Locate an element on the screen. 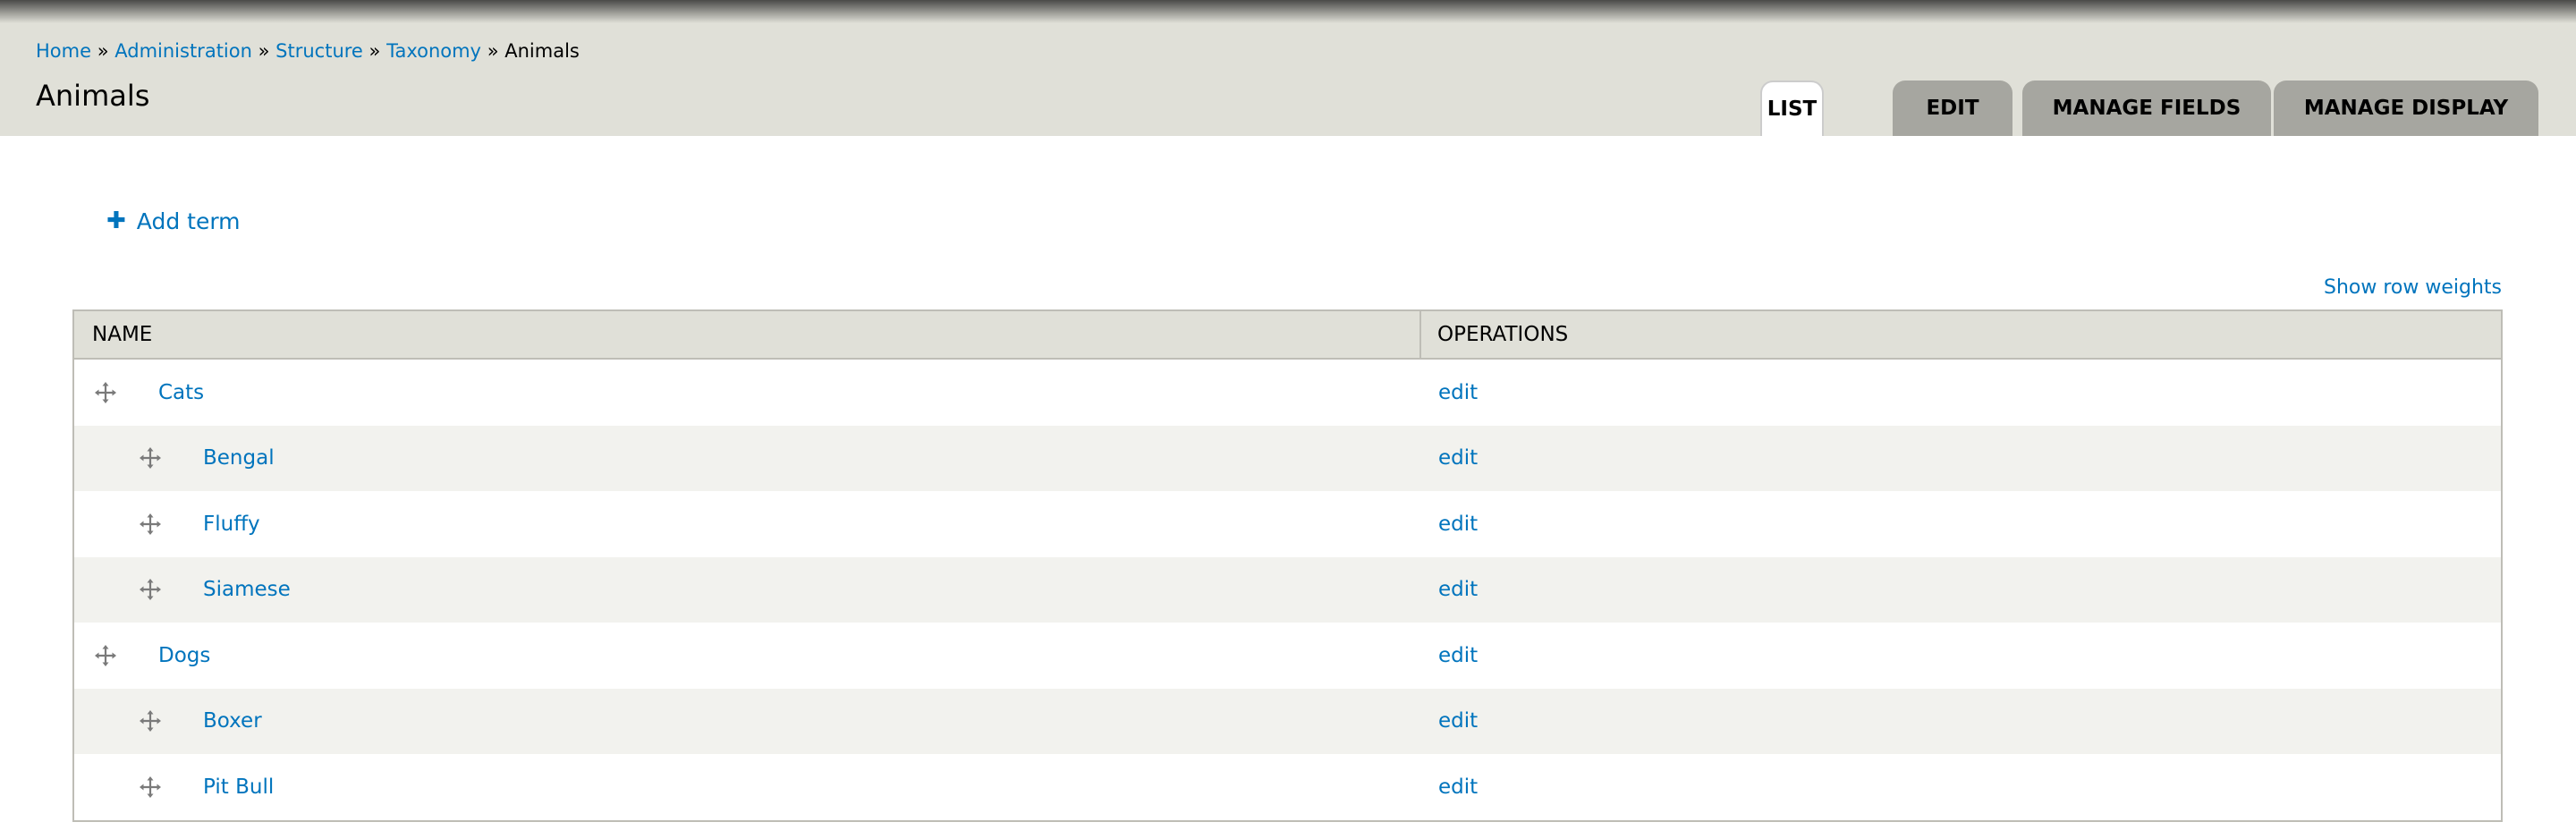  table-row: Siamese edit is located at coordinates (1287, 589).